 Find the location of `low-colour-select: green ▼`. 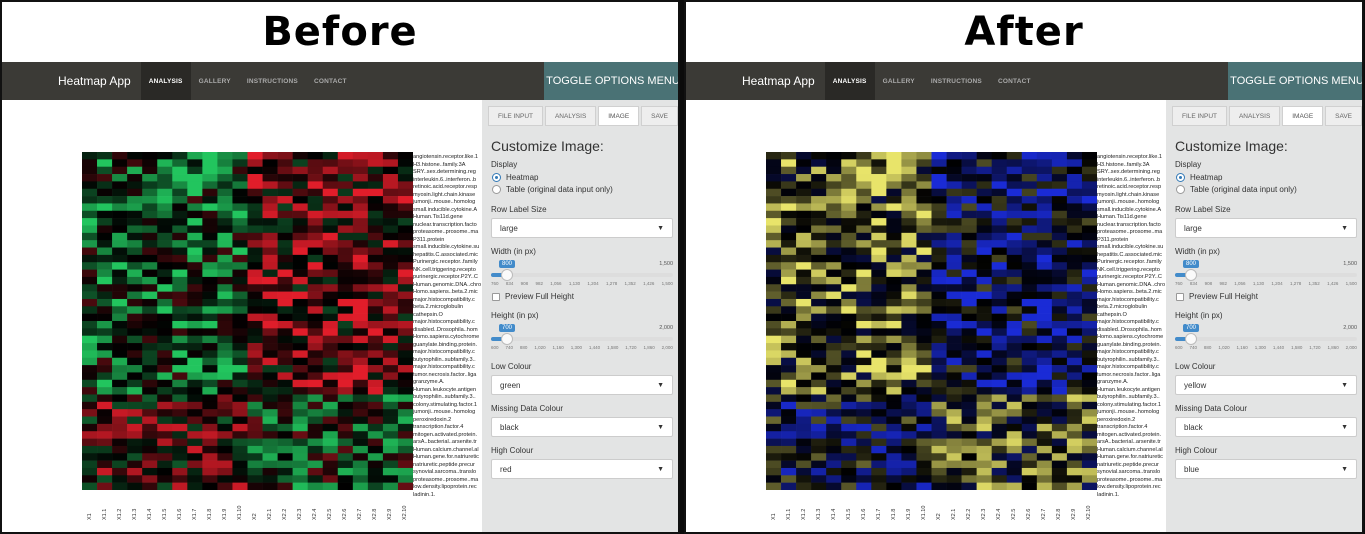

low-colour-select: green ▼ is located at coordinates (582, 385).